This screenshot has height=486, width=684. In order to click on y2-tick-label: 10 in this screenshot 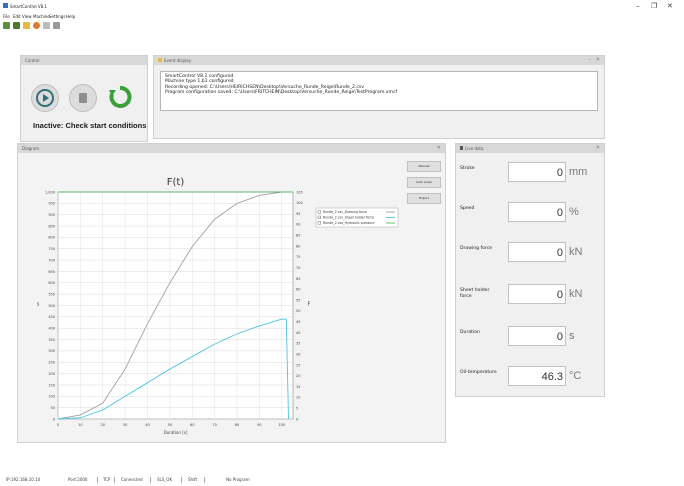, I will do `click(298, 398)`.